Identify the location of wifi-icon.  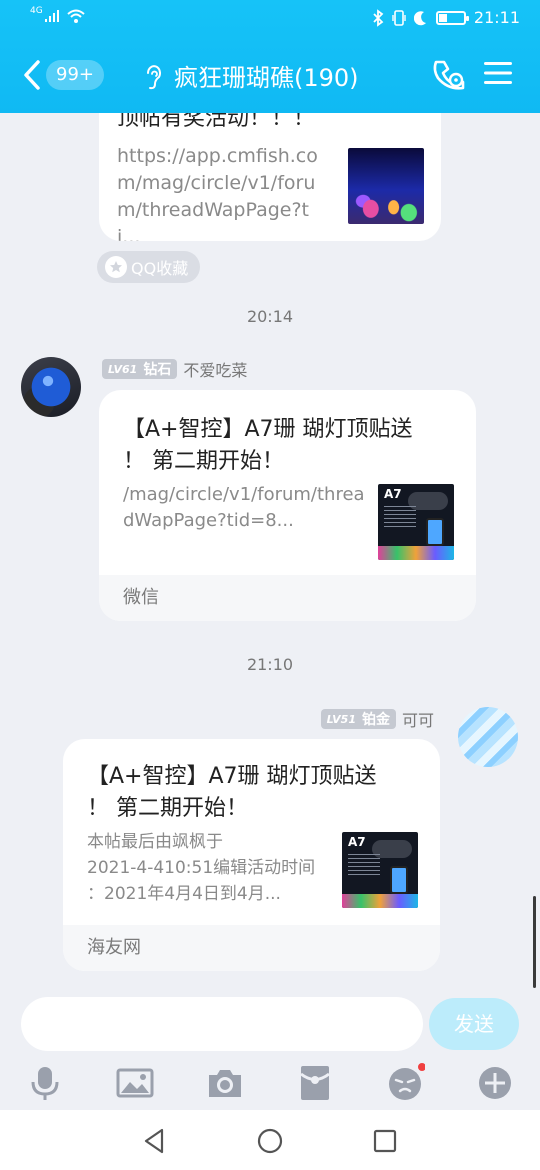
(76, 16).